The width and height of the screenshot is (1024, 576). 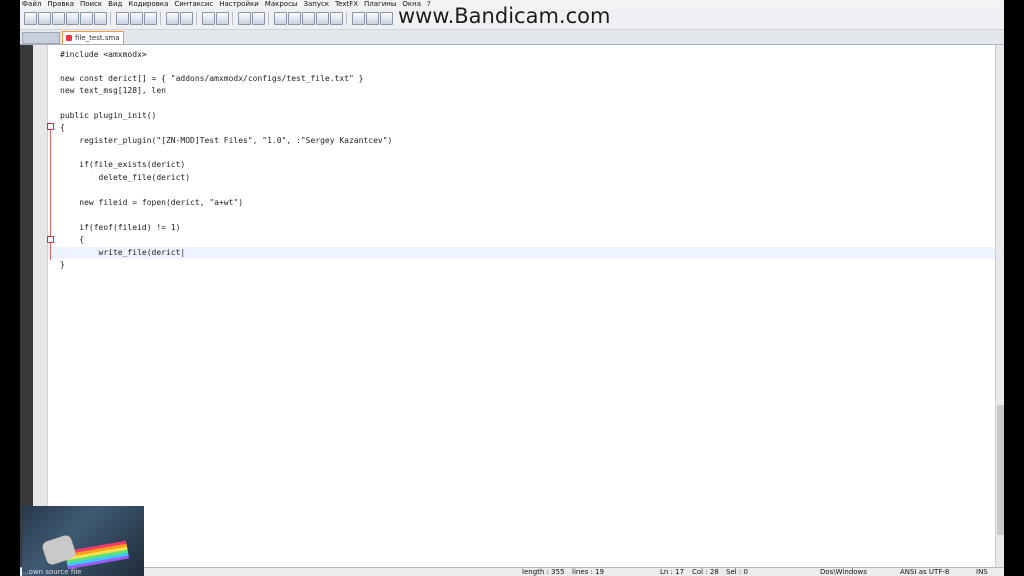 I want to click on copy-icon, so click(x=136, y=18).